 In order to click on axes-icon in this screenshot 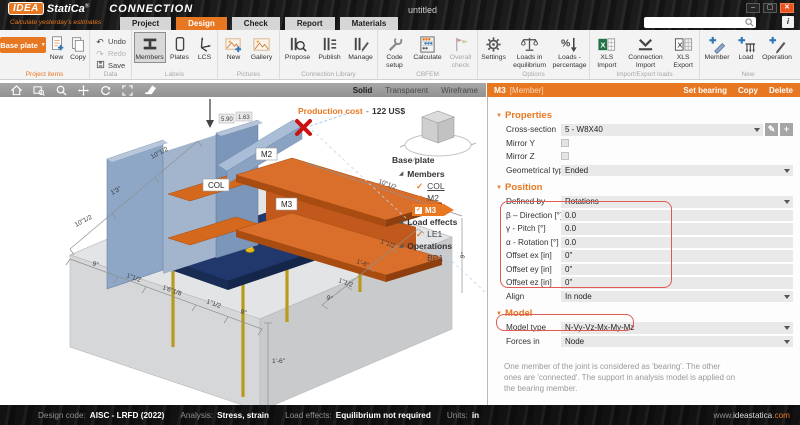, I will do `click(205, 44)`.